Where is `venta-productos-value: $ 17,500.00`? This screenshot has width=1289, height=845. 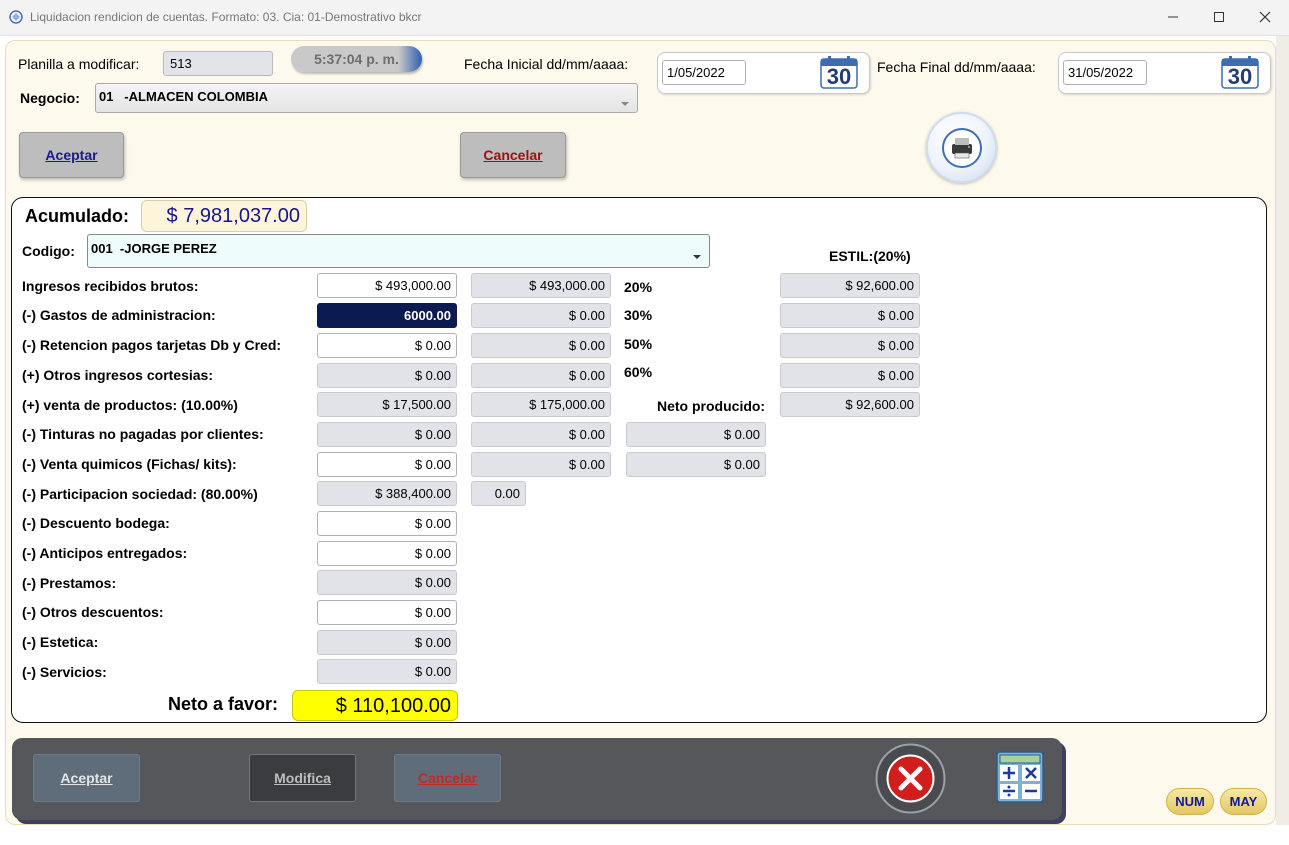 venta-productos-value: $ 17,500.00 is located at coordinates (387, 404).